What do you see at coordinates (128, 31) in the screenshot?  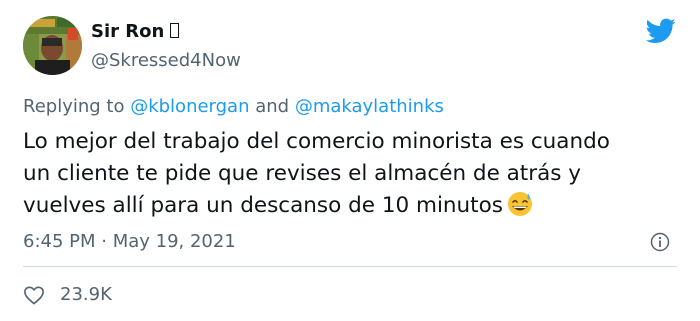 I see `display-name-text: Sir Ron` at bounding box center [128, 31].